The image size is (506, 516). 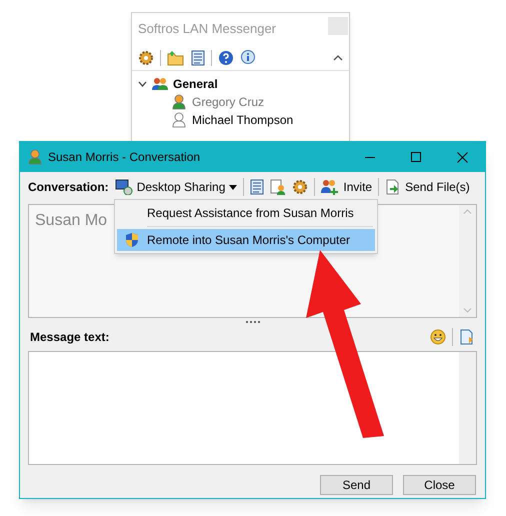 What do you see at coordinates (462, 157) in the screenshot?
I see `close-icon` at bounding box center [462, 157].